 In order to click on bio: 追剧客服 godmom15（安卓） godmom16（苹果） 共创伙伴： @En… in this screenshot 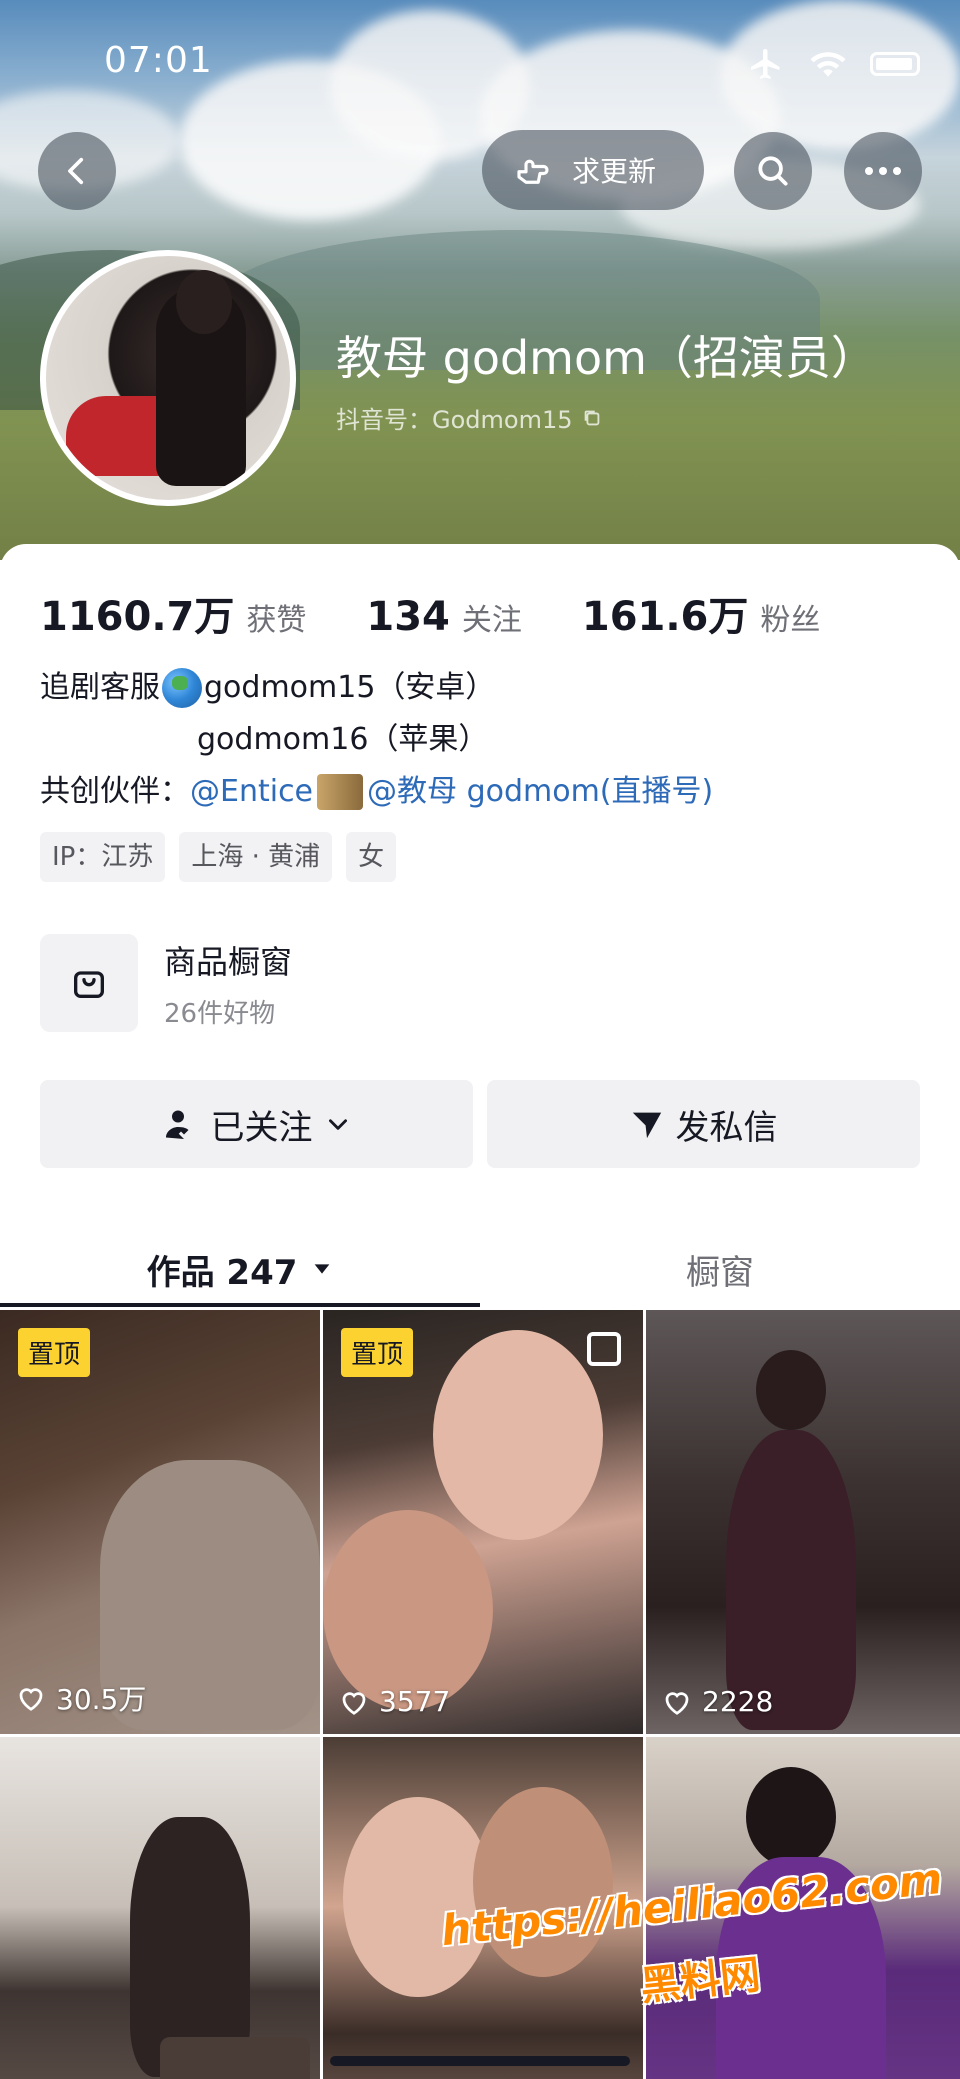, I will do `click(376, 740)`.